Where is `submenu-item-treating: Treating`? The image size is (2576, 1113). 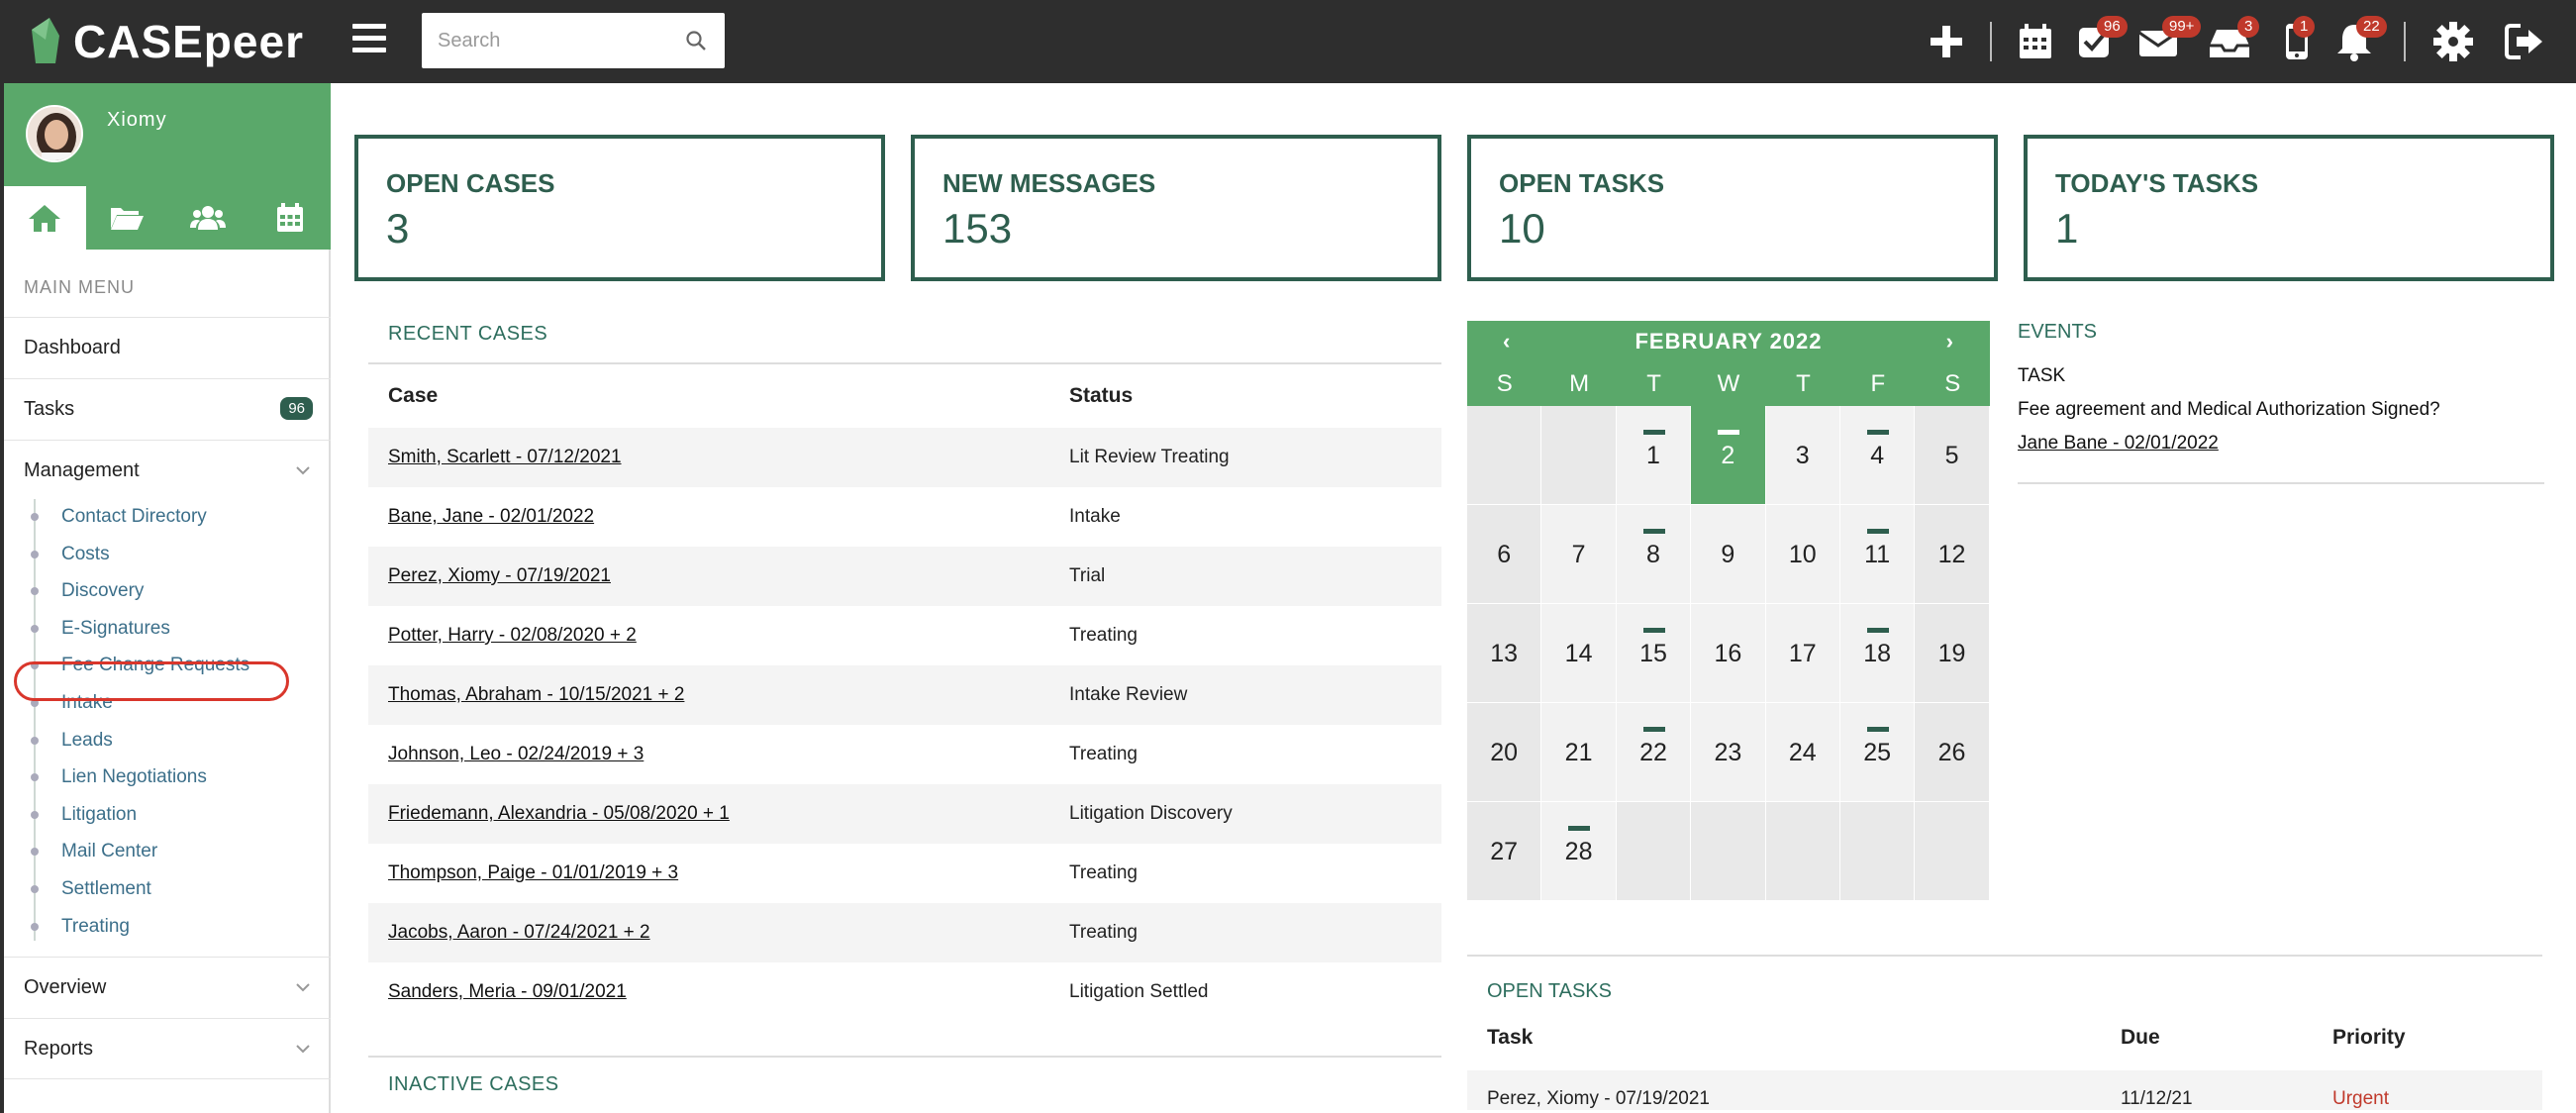 submenu-item-treating: Treating is located at coordinates (171, 927).